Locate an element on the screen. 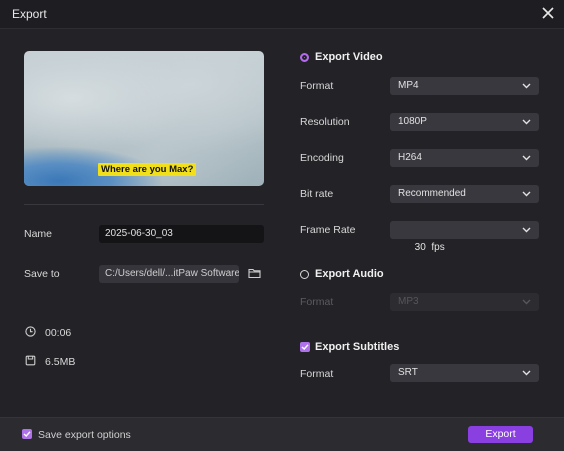 Image resolution: width=564 pixels, height=451 pixels. resolution-select: 1080P is located at coordinates (464, 122).